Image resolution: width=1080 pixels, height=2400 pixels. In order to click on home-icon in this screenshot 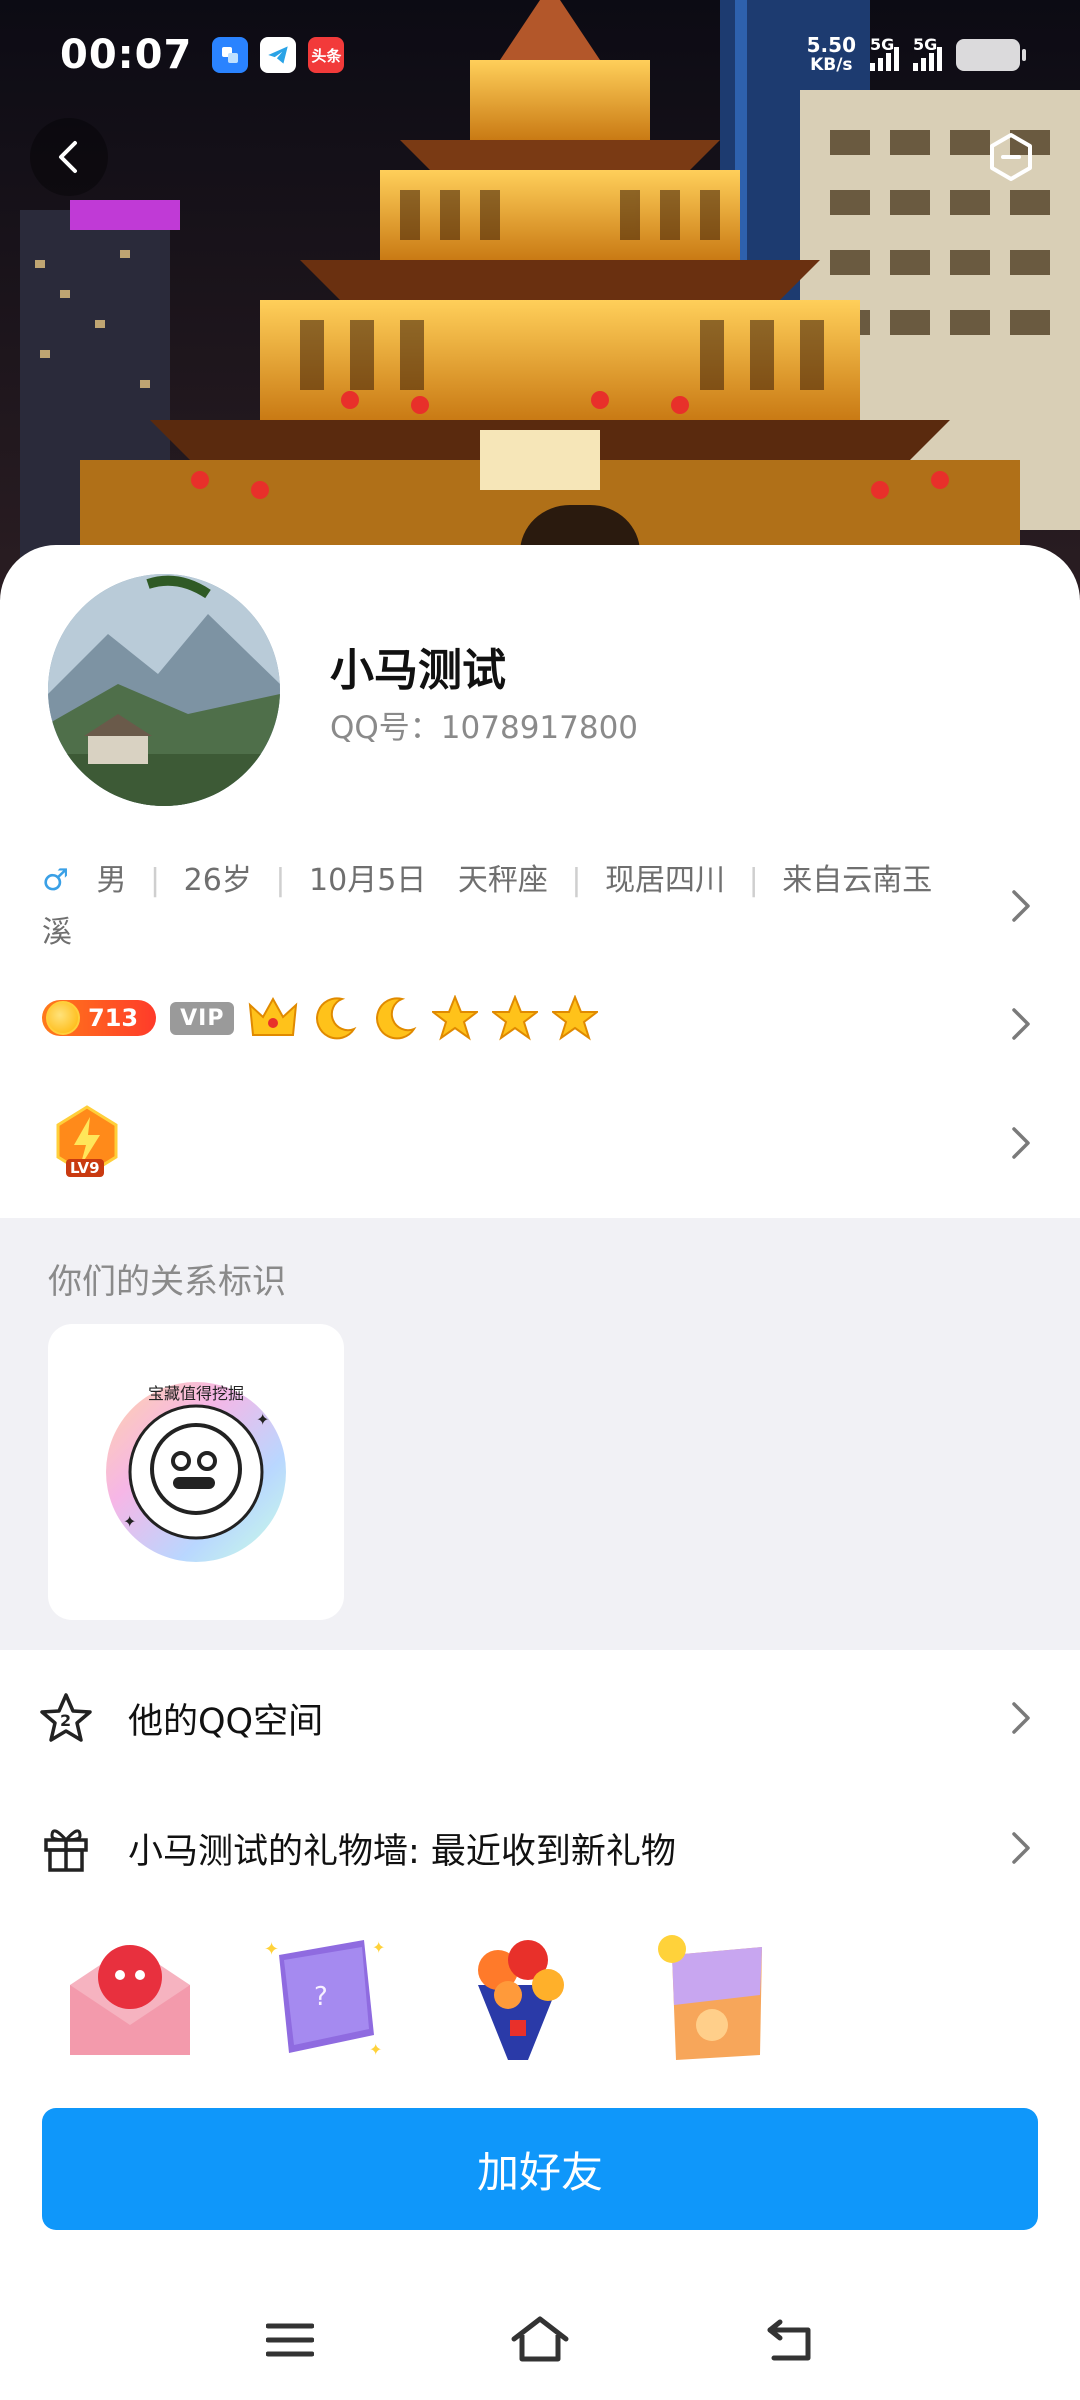, I will do `click(540, 2339)`.